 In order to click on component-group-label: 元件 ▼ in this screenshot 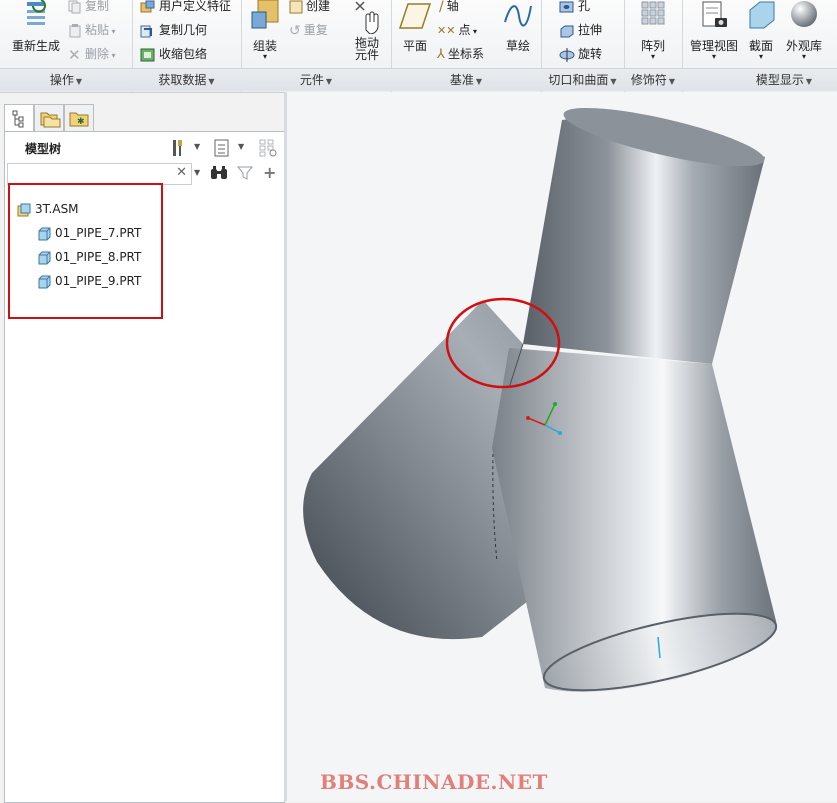, I will do `click(316, 79)`.